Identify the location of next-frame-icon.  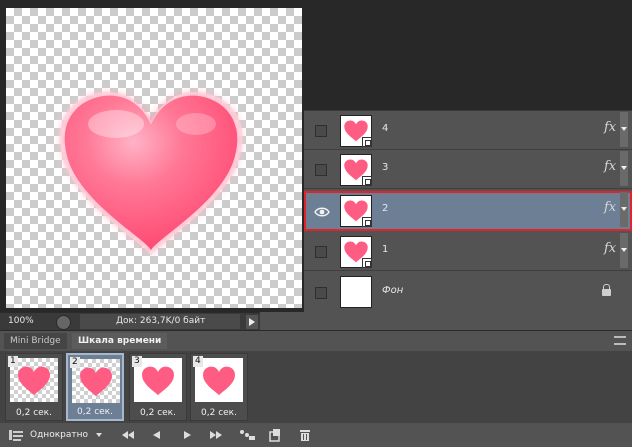
(216, 435).